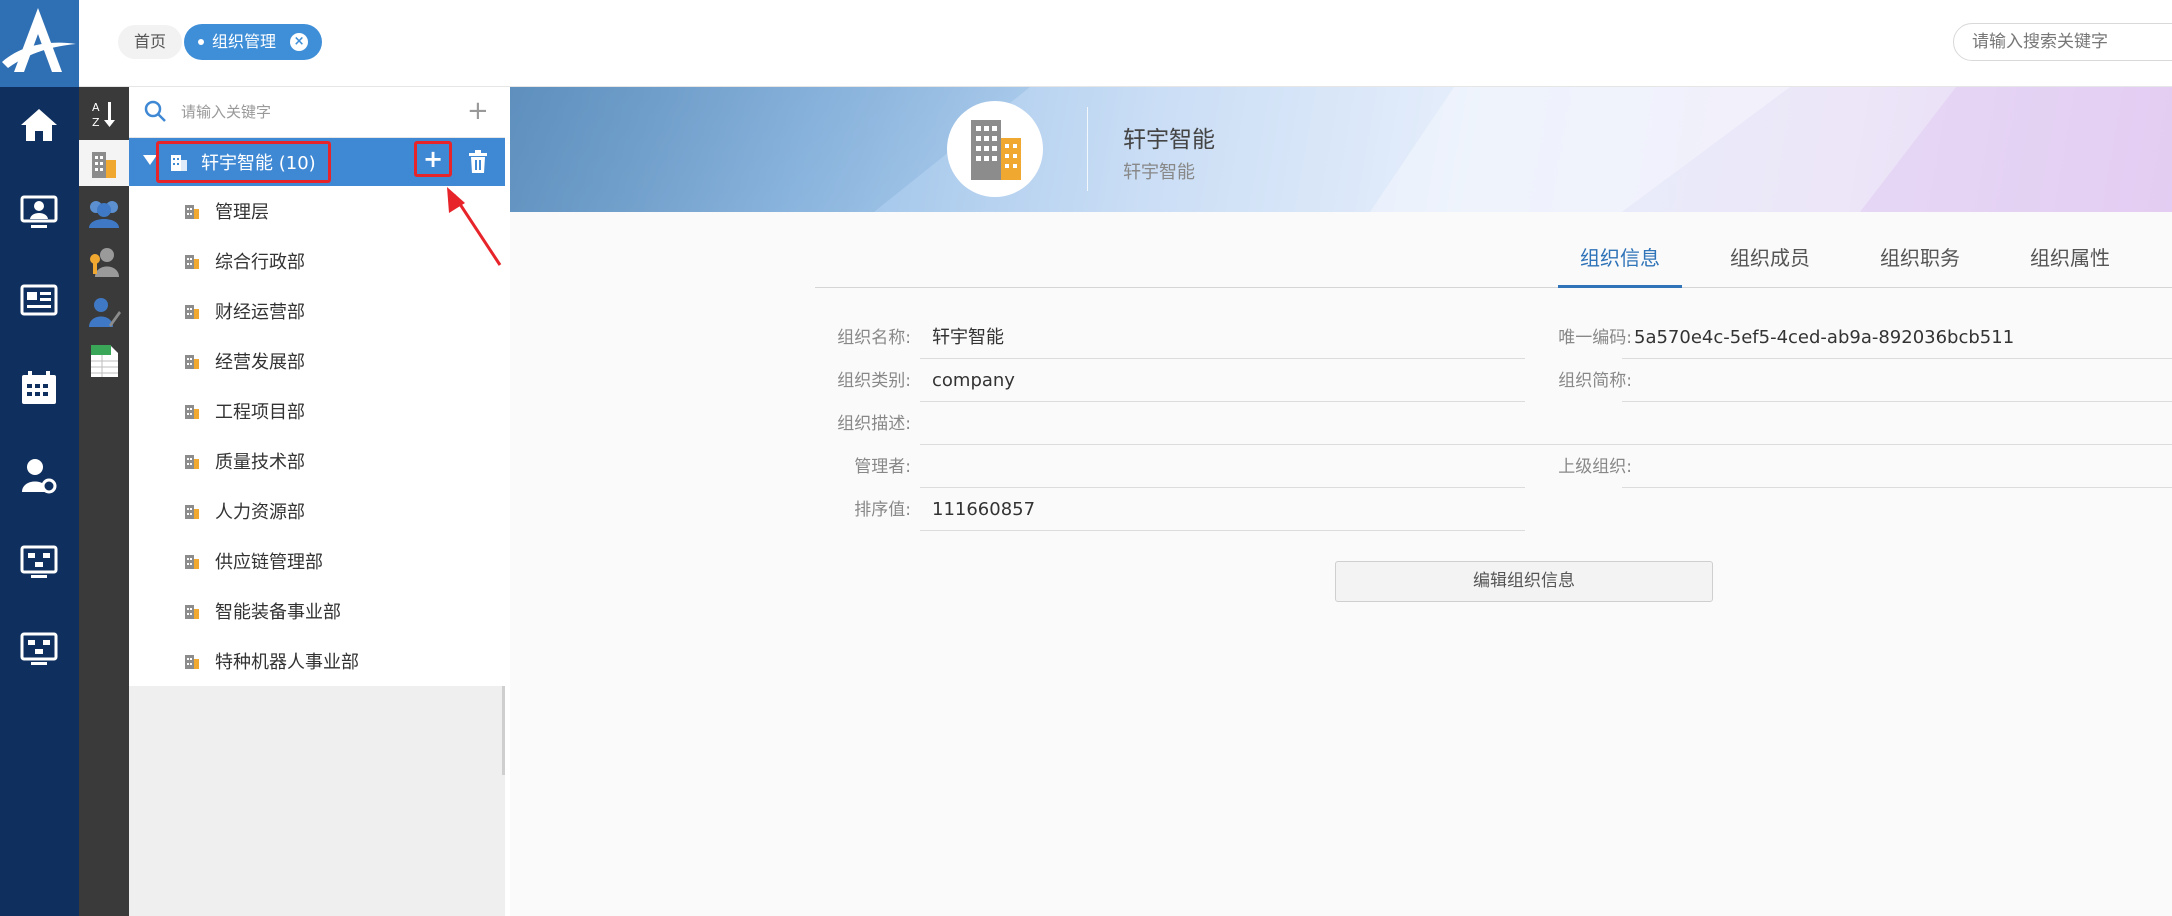  I want to click on tab-org-attributes: 组织属性, so click(2070, 262).